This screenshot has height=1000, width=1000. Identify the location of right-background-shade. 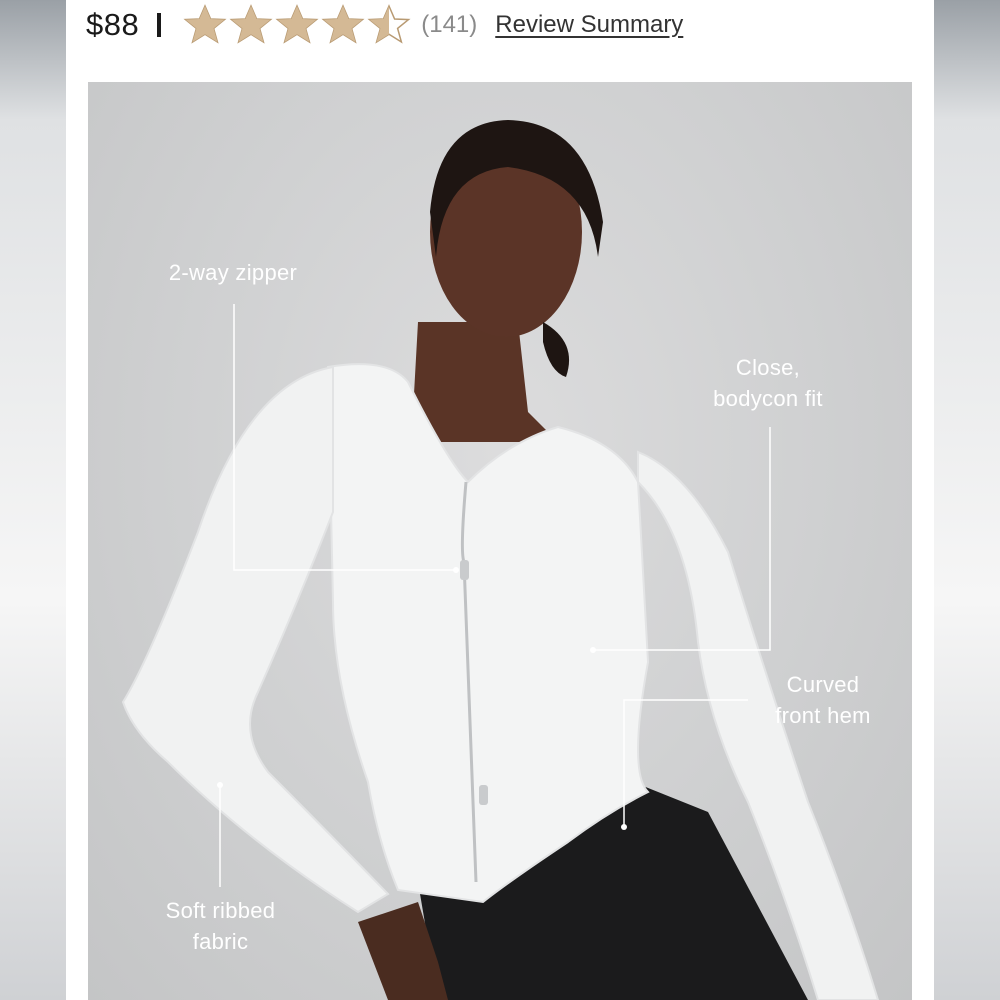
(967, 500).